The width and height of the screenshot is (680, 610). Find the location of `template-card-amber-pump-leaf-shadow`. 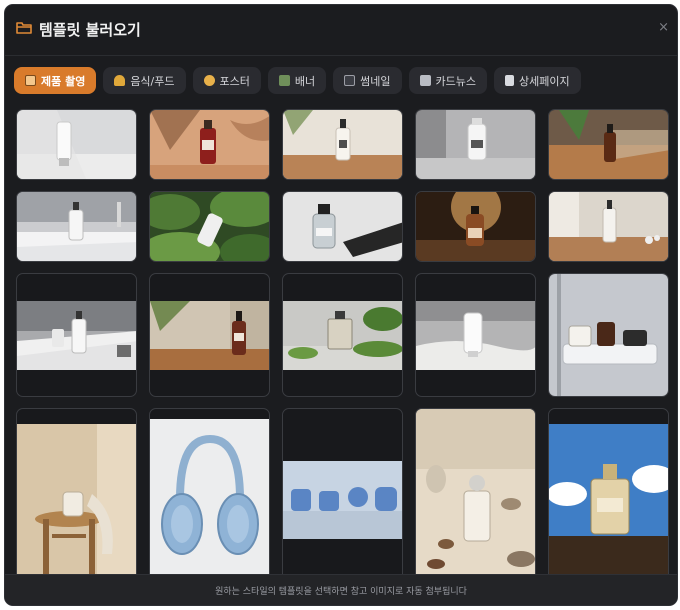

template-card-amber-pump-leaf-shadow is located at coordinates (209, 335).